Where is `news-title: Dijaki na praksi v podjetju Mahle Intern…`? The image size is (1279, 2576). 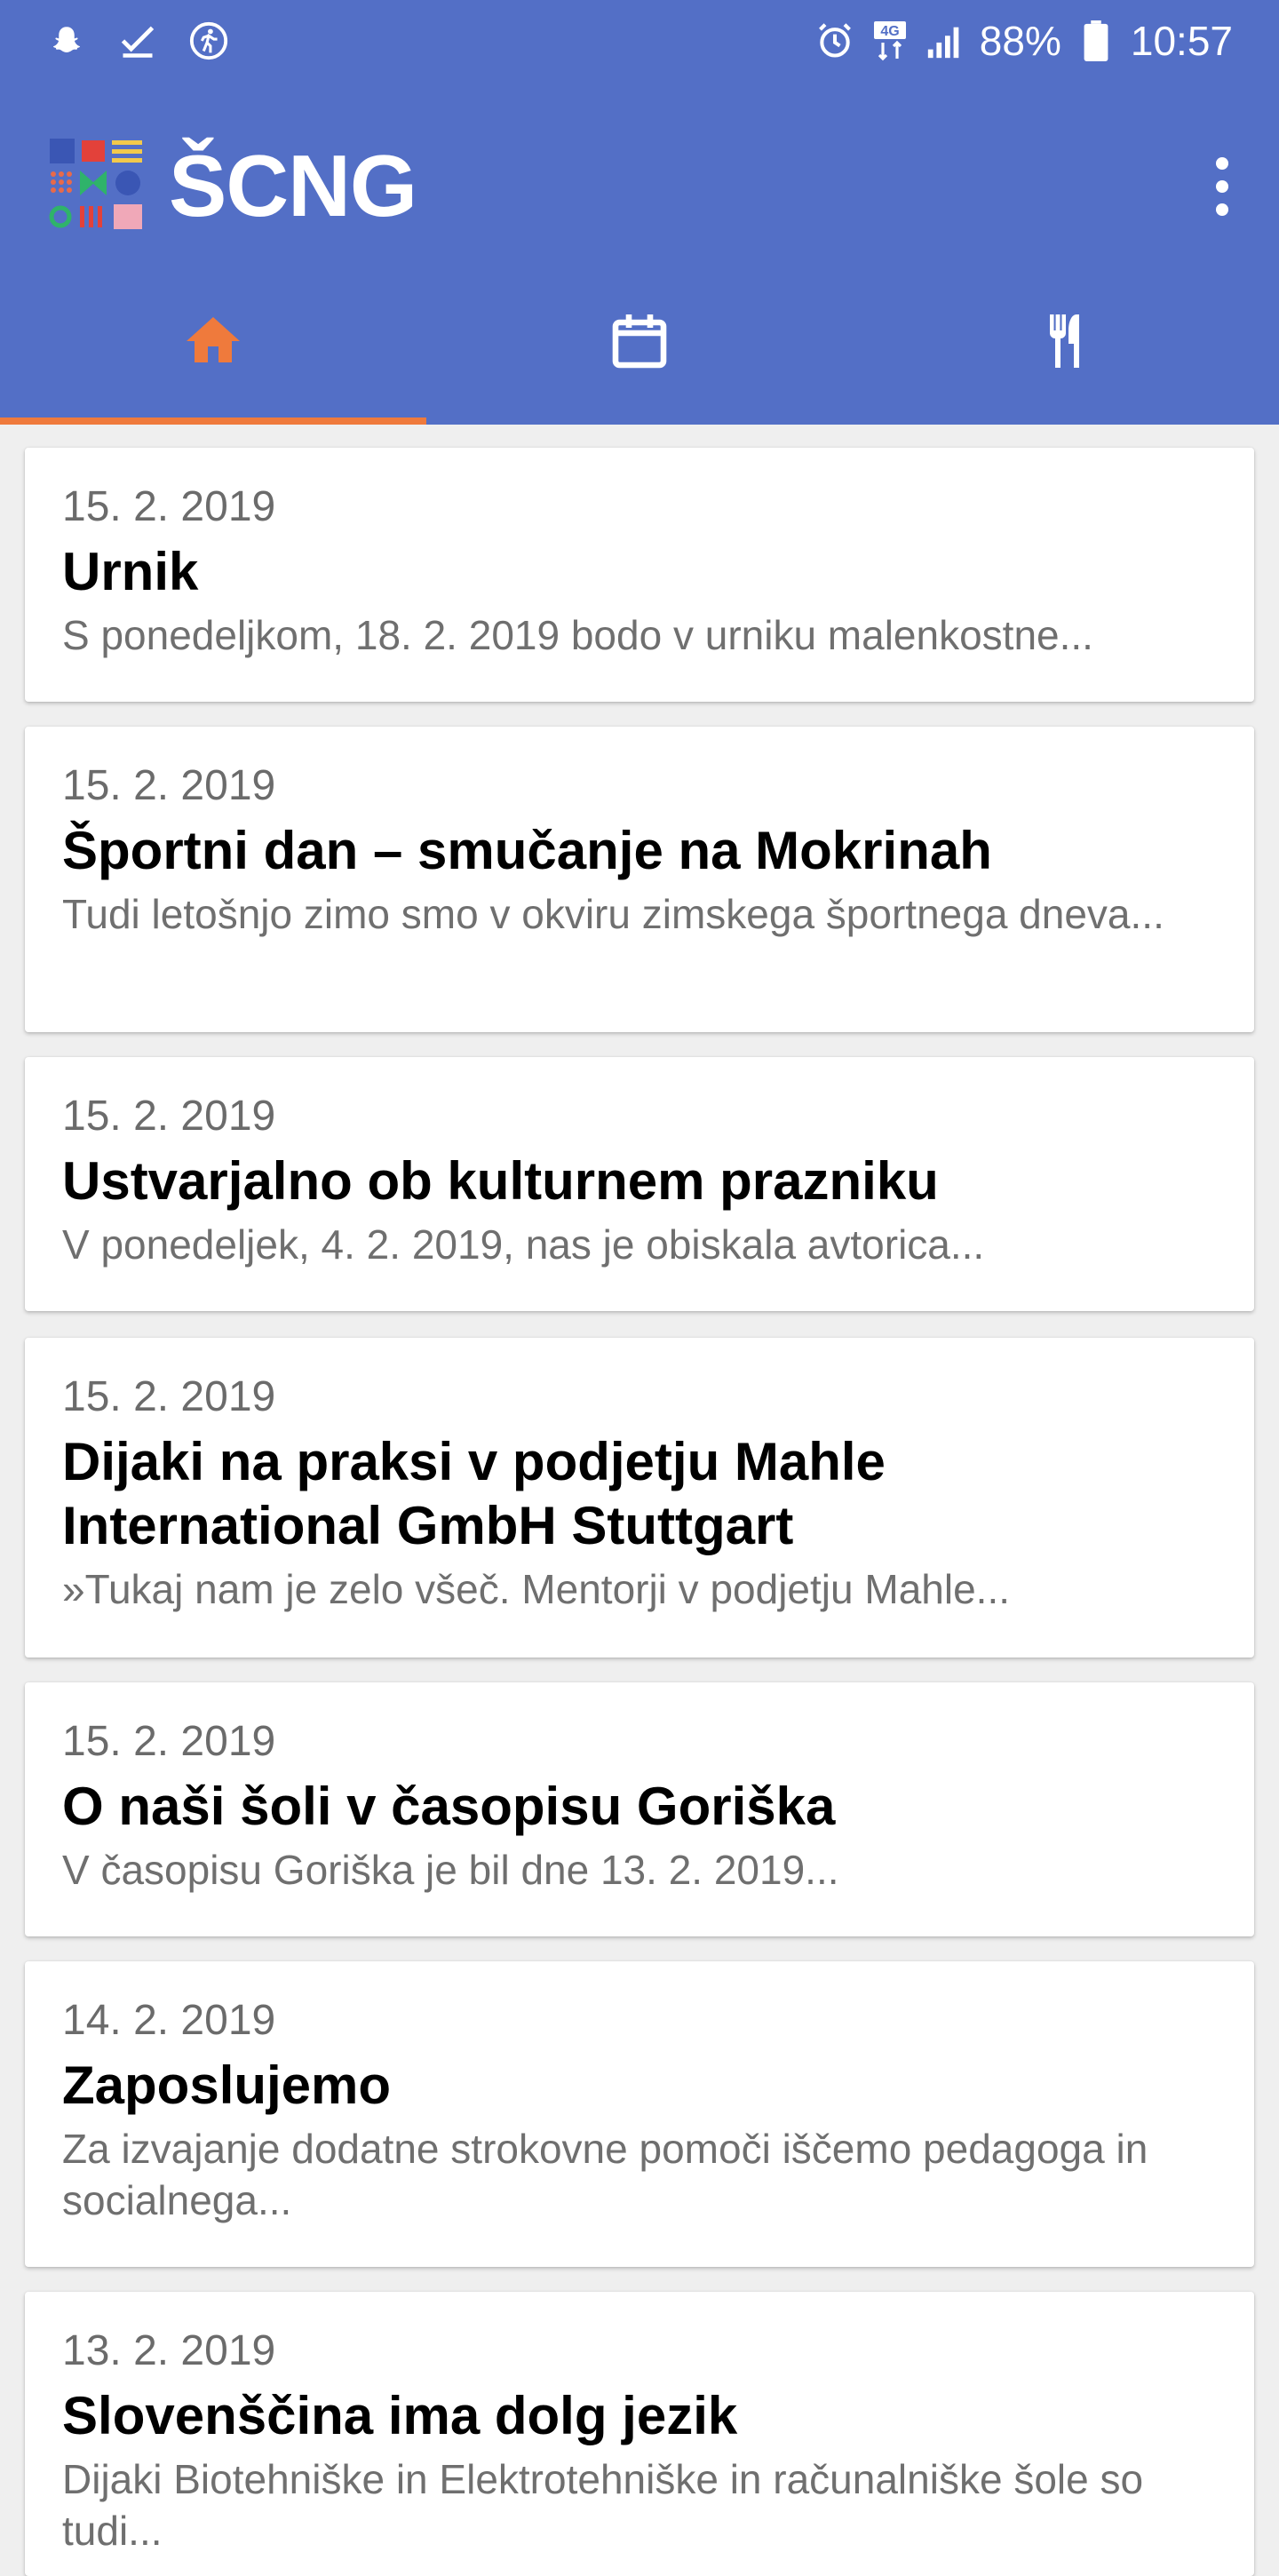 news-title: Dijaki na praksi v podjetju Mahle Intern… is located at coordinates (474, 1493).